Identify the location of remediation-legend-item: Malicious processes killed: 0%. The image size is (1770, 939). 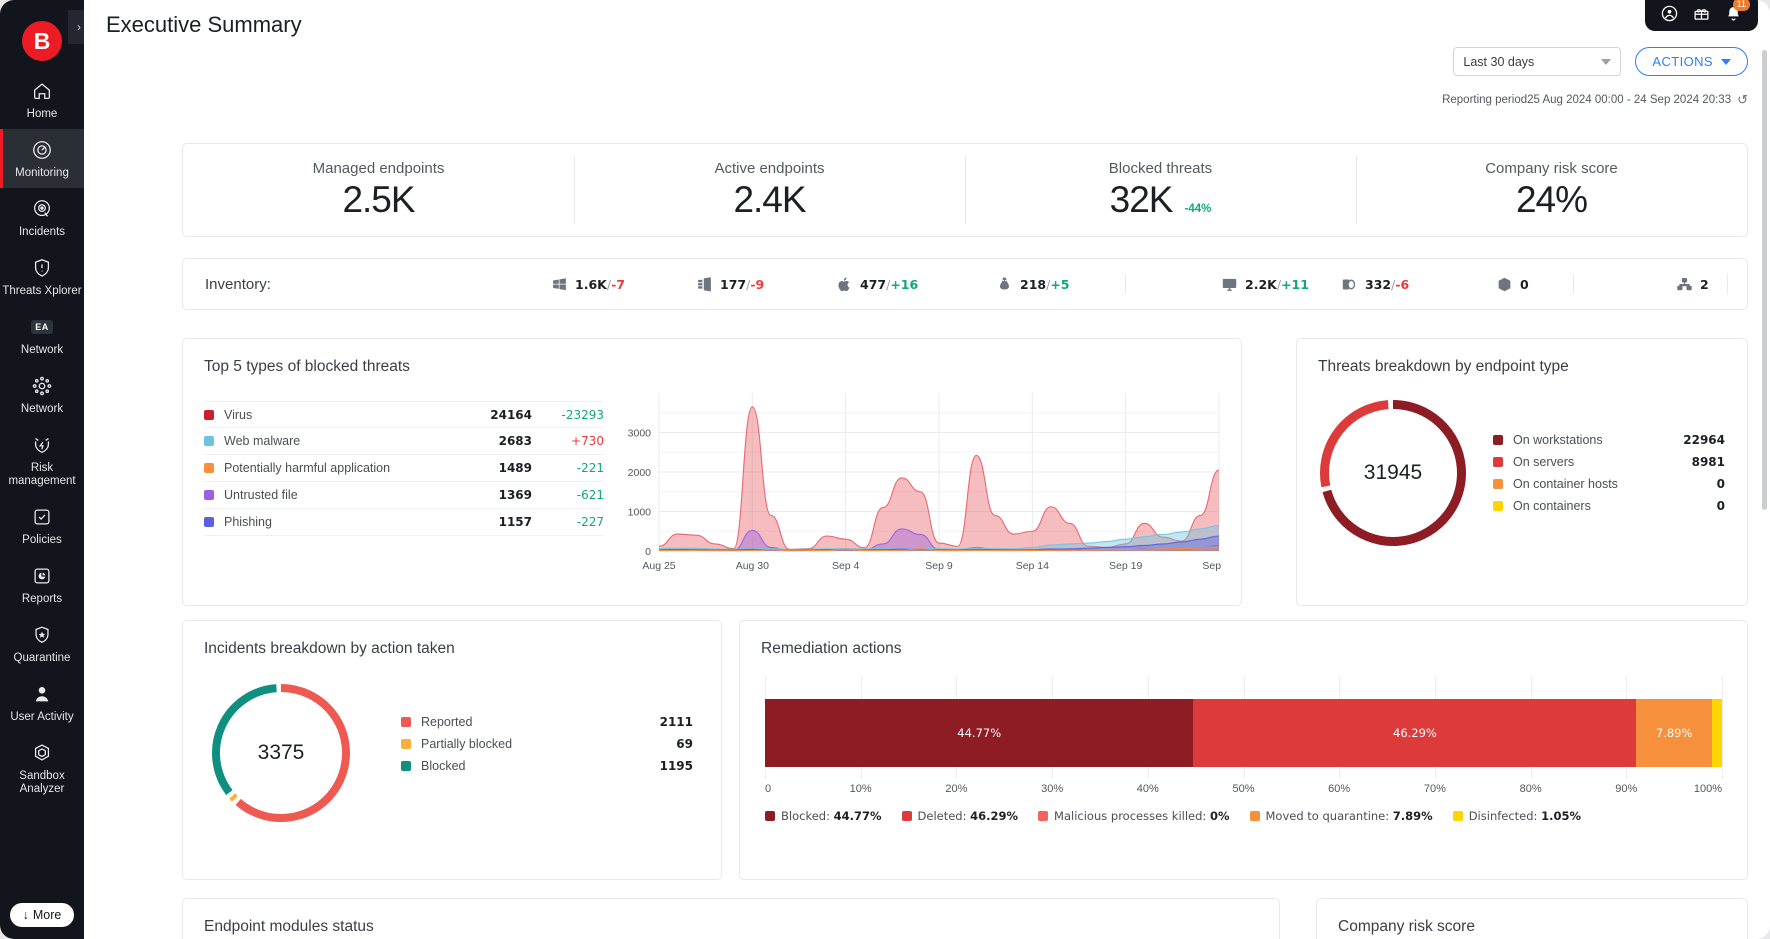
(1134, 816).